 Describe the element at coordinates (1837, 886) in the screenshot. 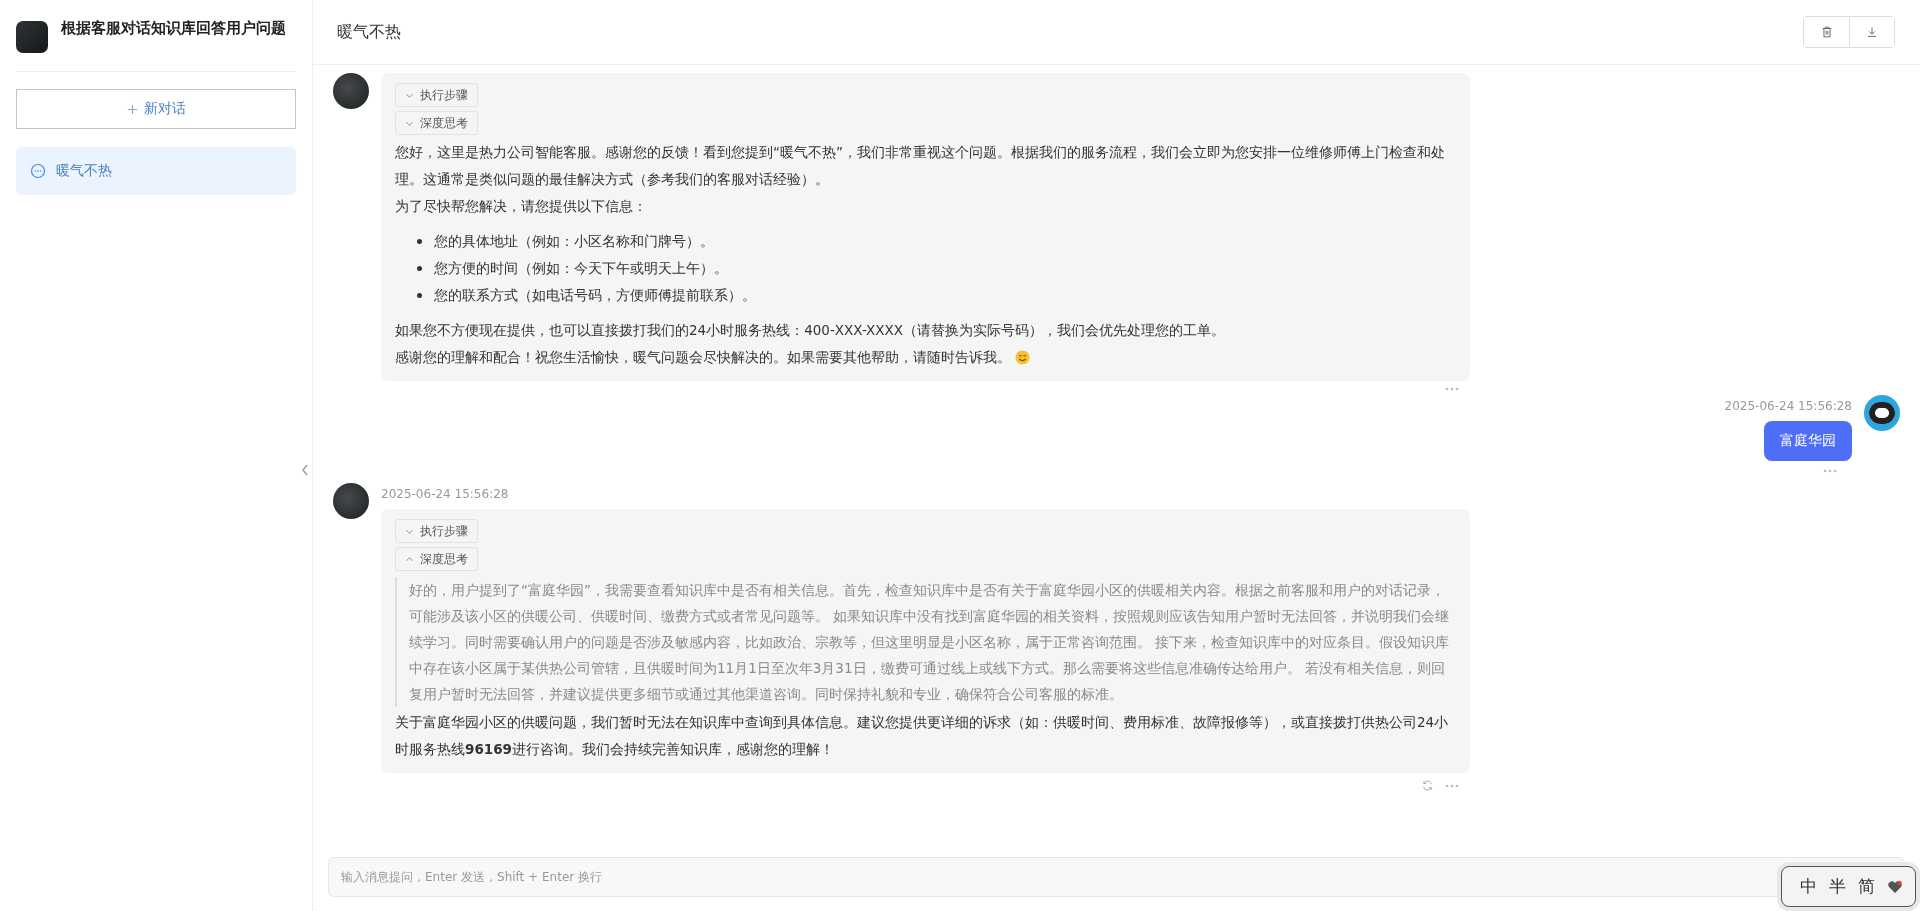

I see `ime-mode-button: 半` at that location.